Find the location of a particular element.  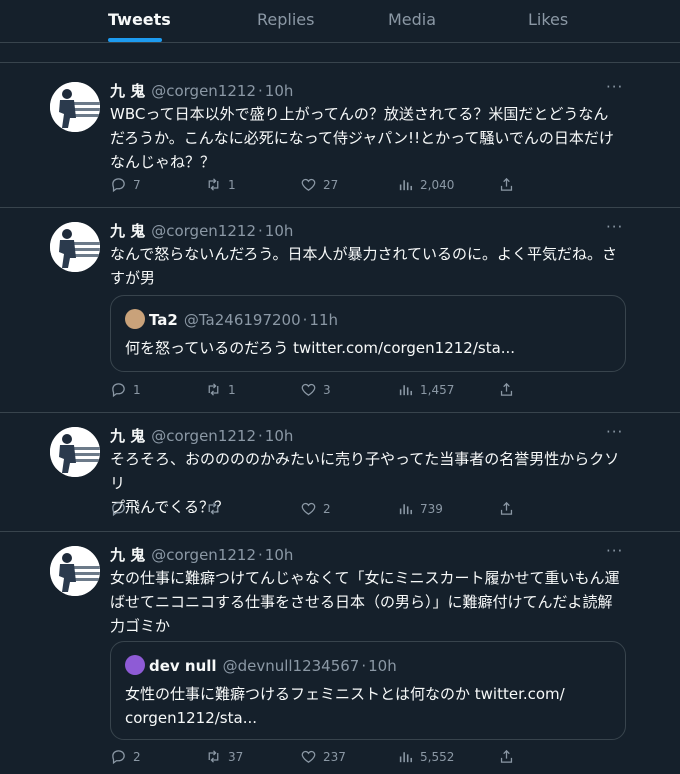

tab-replies: Replies is located at coordinates (285, 19).